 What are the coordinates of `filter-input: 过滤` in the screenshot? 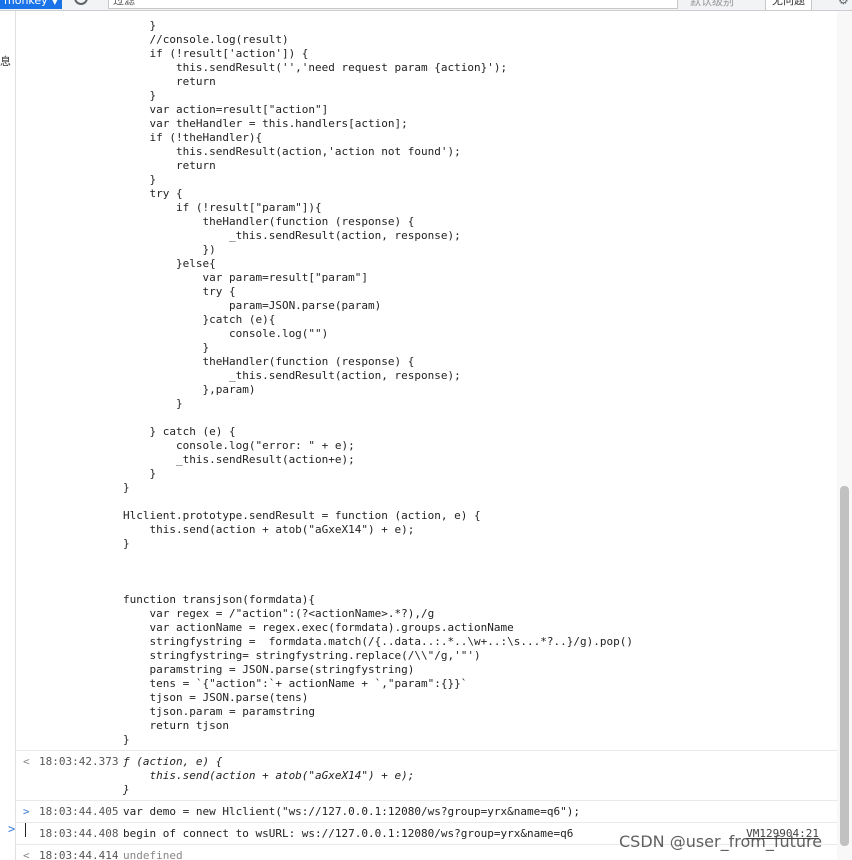 It's located at (393, 4).